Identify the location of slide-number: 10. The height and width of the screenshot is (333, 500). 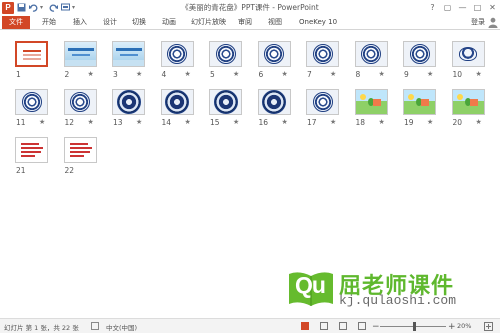
(457, 74).